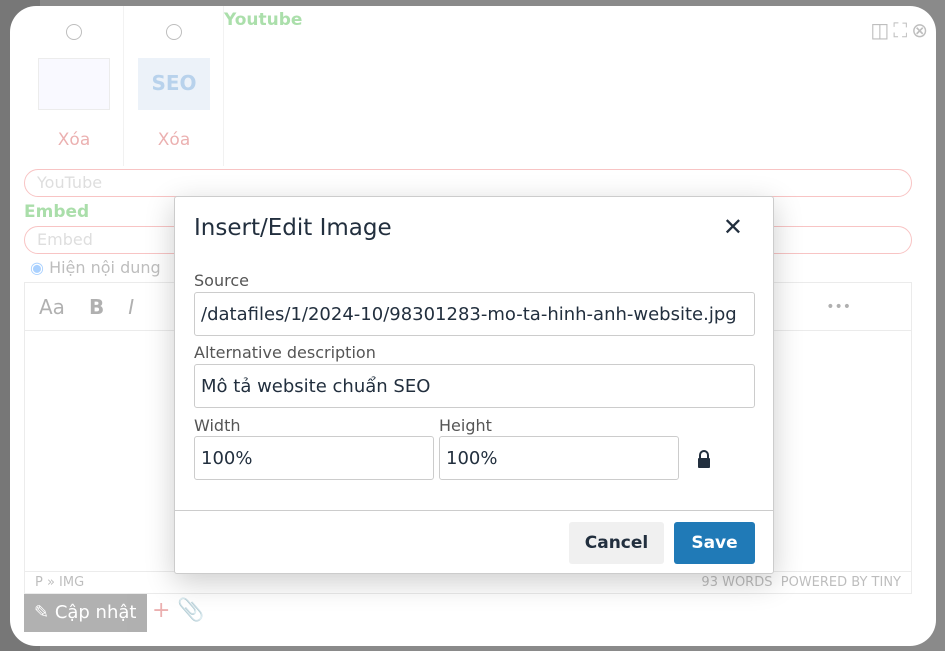  What do you see at coordinates (474, 510) in the screenshot?
I see `dialog-footer` at bounding box center [474, 510].